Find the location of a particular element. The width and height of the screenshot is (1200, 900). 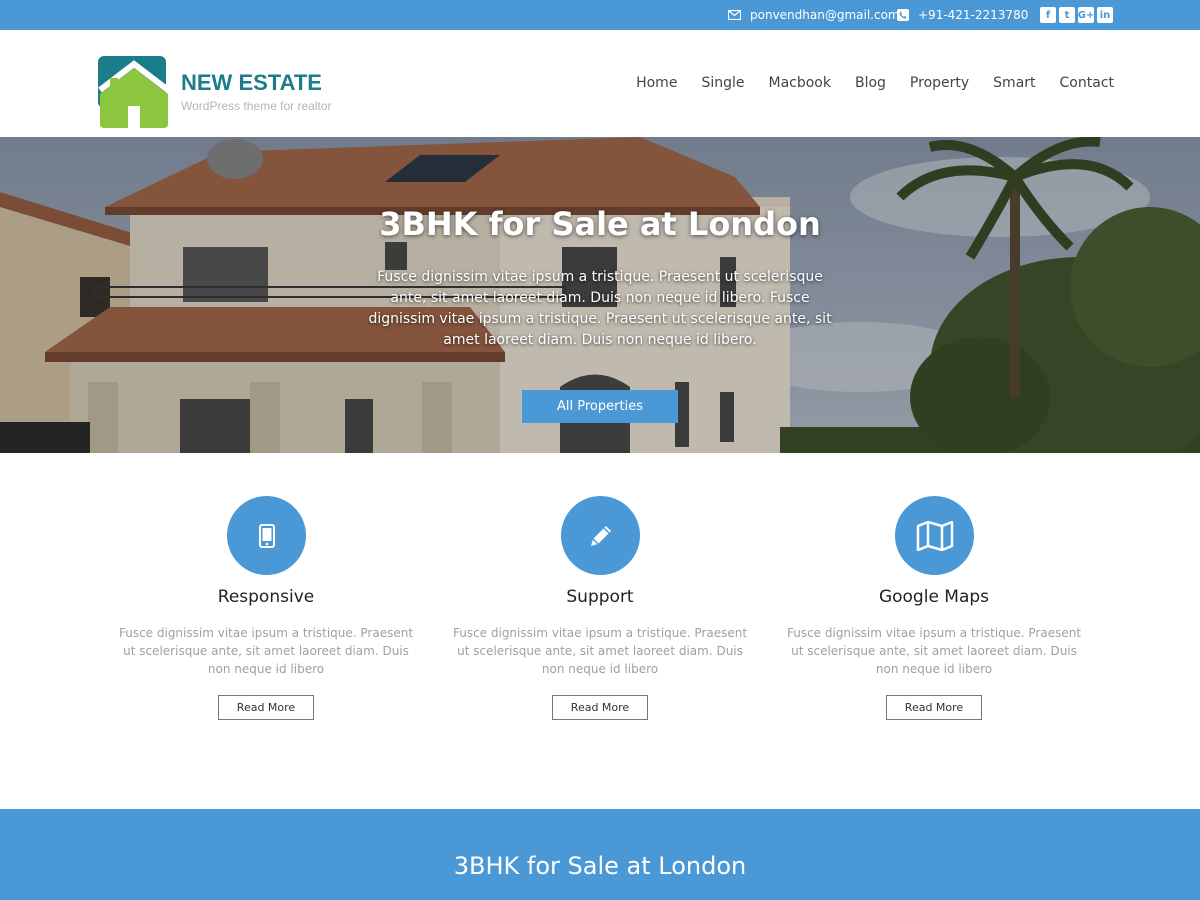

brand-tagline: WordPress theme for realtor is located at coordinates (256, 106).